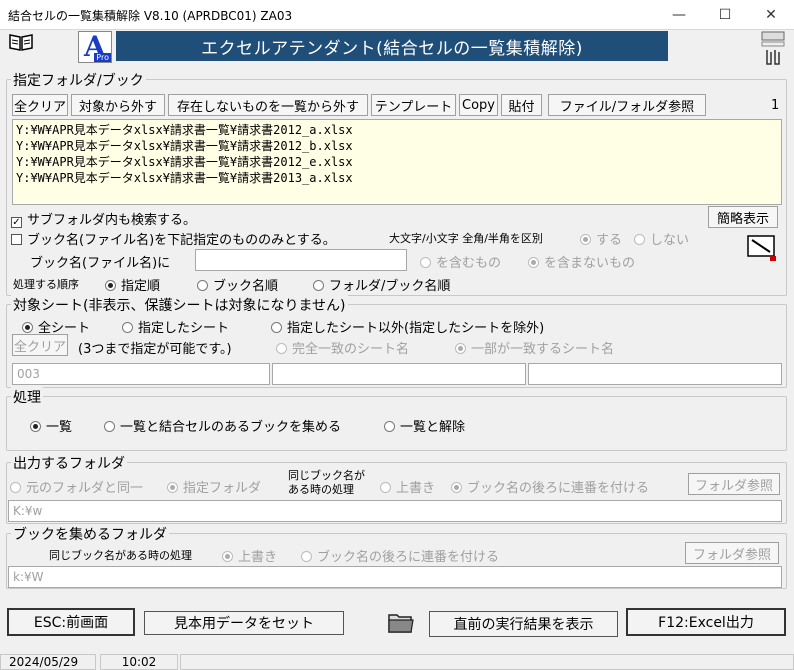  What do you see at coordinates (466, 238) in the screenshot?
I see `case-sensitivity-label: 大文字/小文字 全角/半角を区別` at bounding box center [466, 238].